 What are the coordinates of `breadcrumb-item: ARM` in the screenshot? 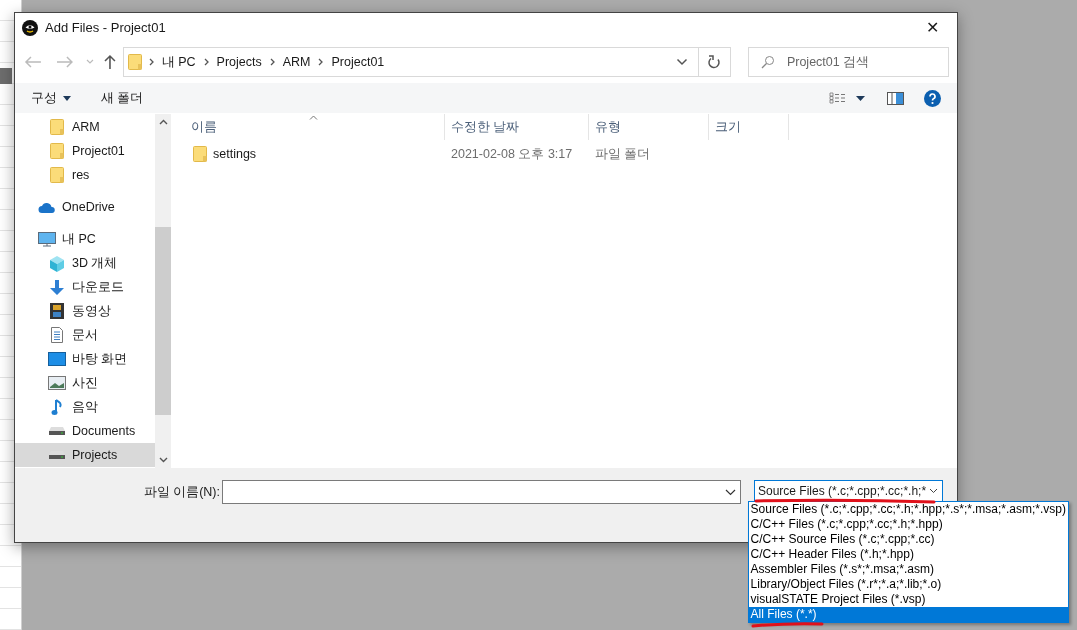 It's located at (296, 62).